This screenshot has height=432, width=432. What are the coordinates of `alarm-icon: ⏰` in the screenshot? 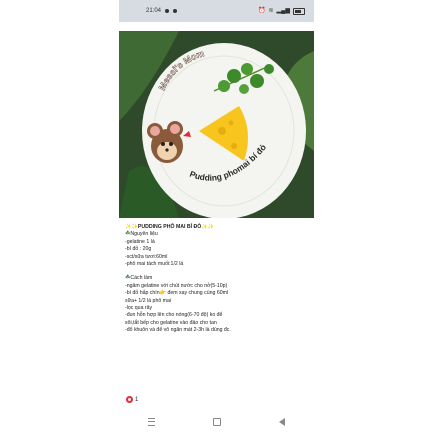 It's located at (262, 11).